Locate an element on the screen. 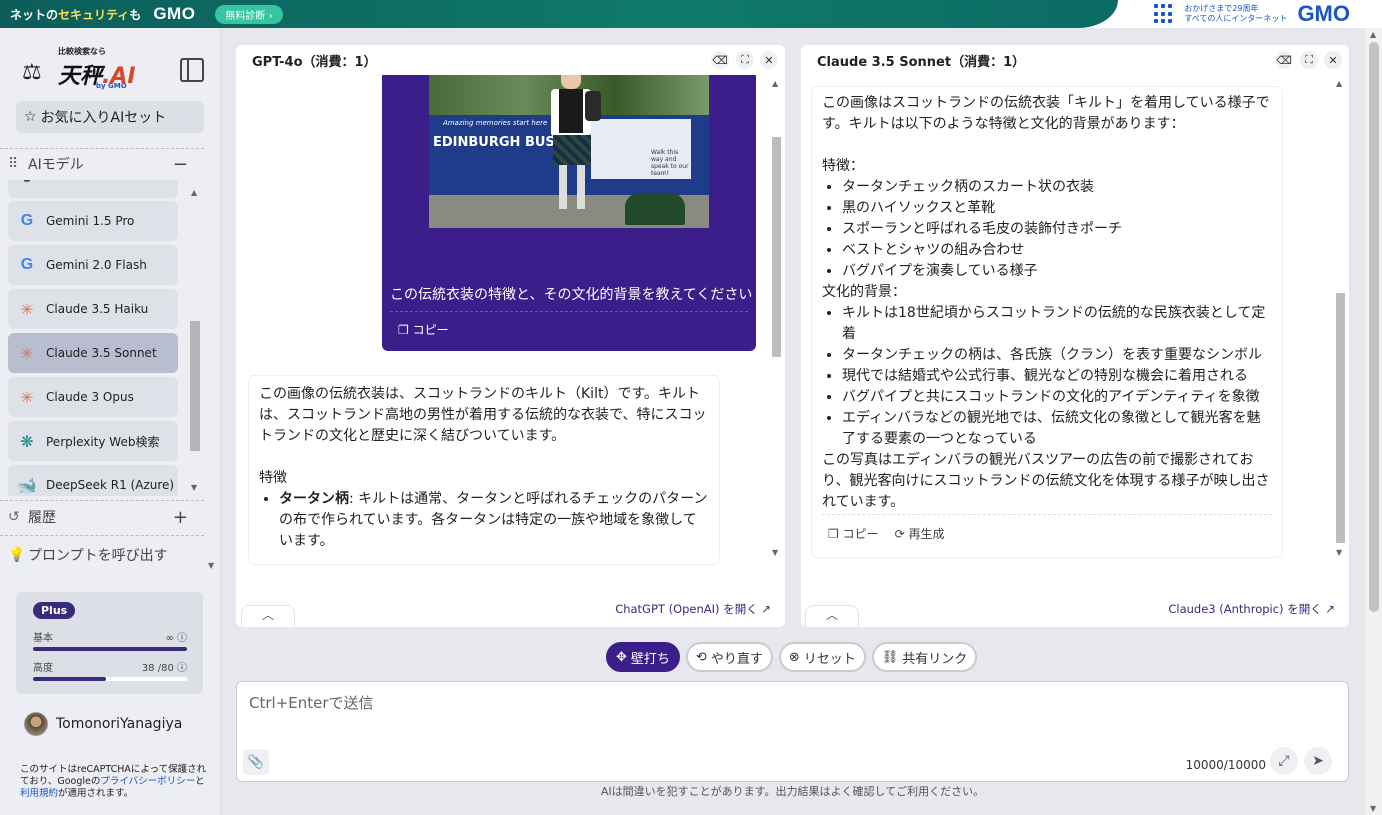 This screenshot has height=815, width=1382. gmo-logo: GMO is located at coordinates (1323, 14).